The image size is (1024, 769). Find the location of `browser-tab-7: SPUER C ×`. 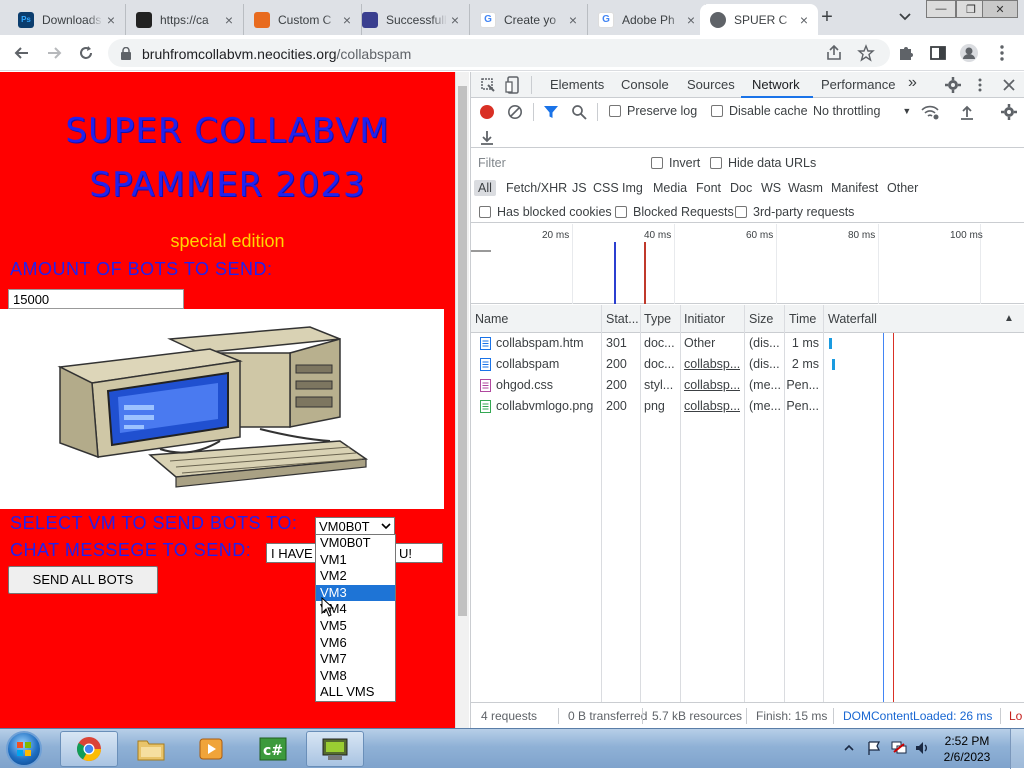

browser-tab-7: SPUER C × is located at coordinates (759, 19).